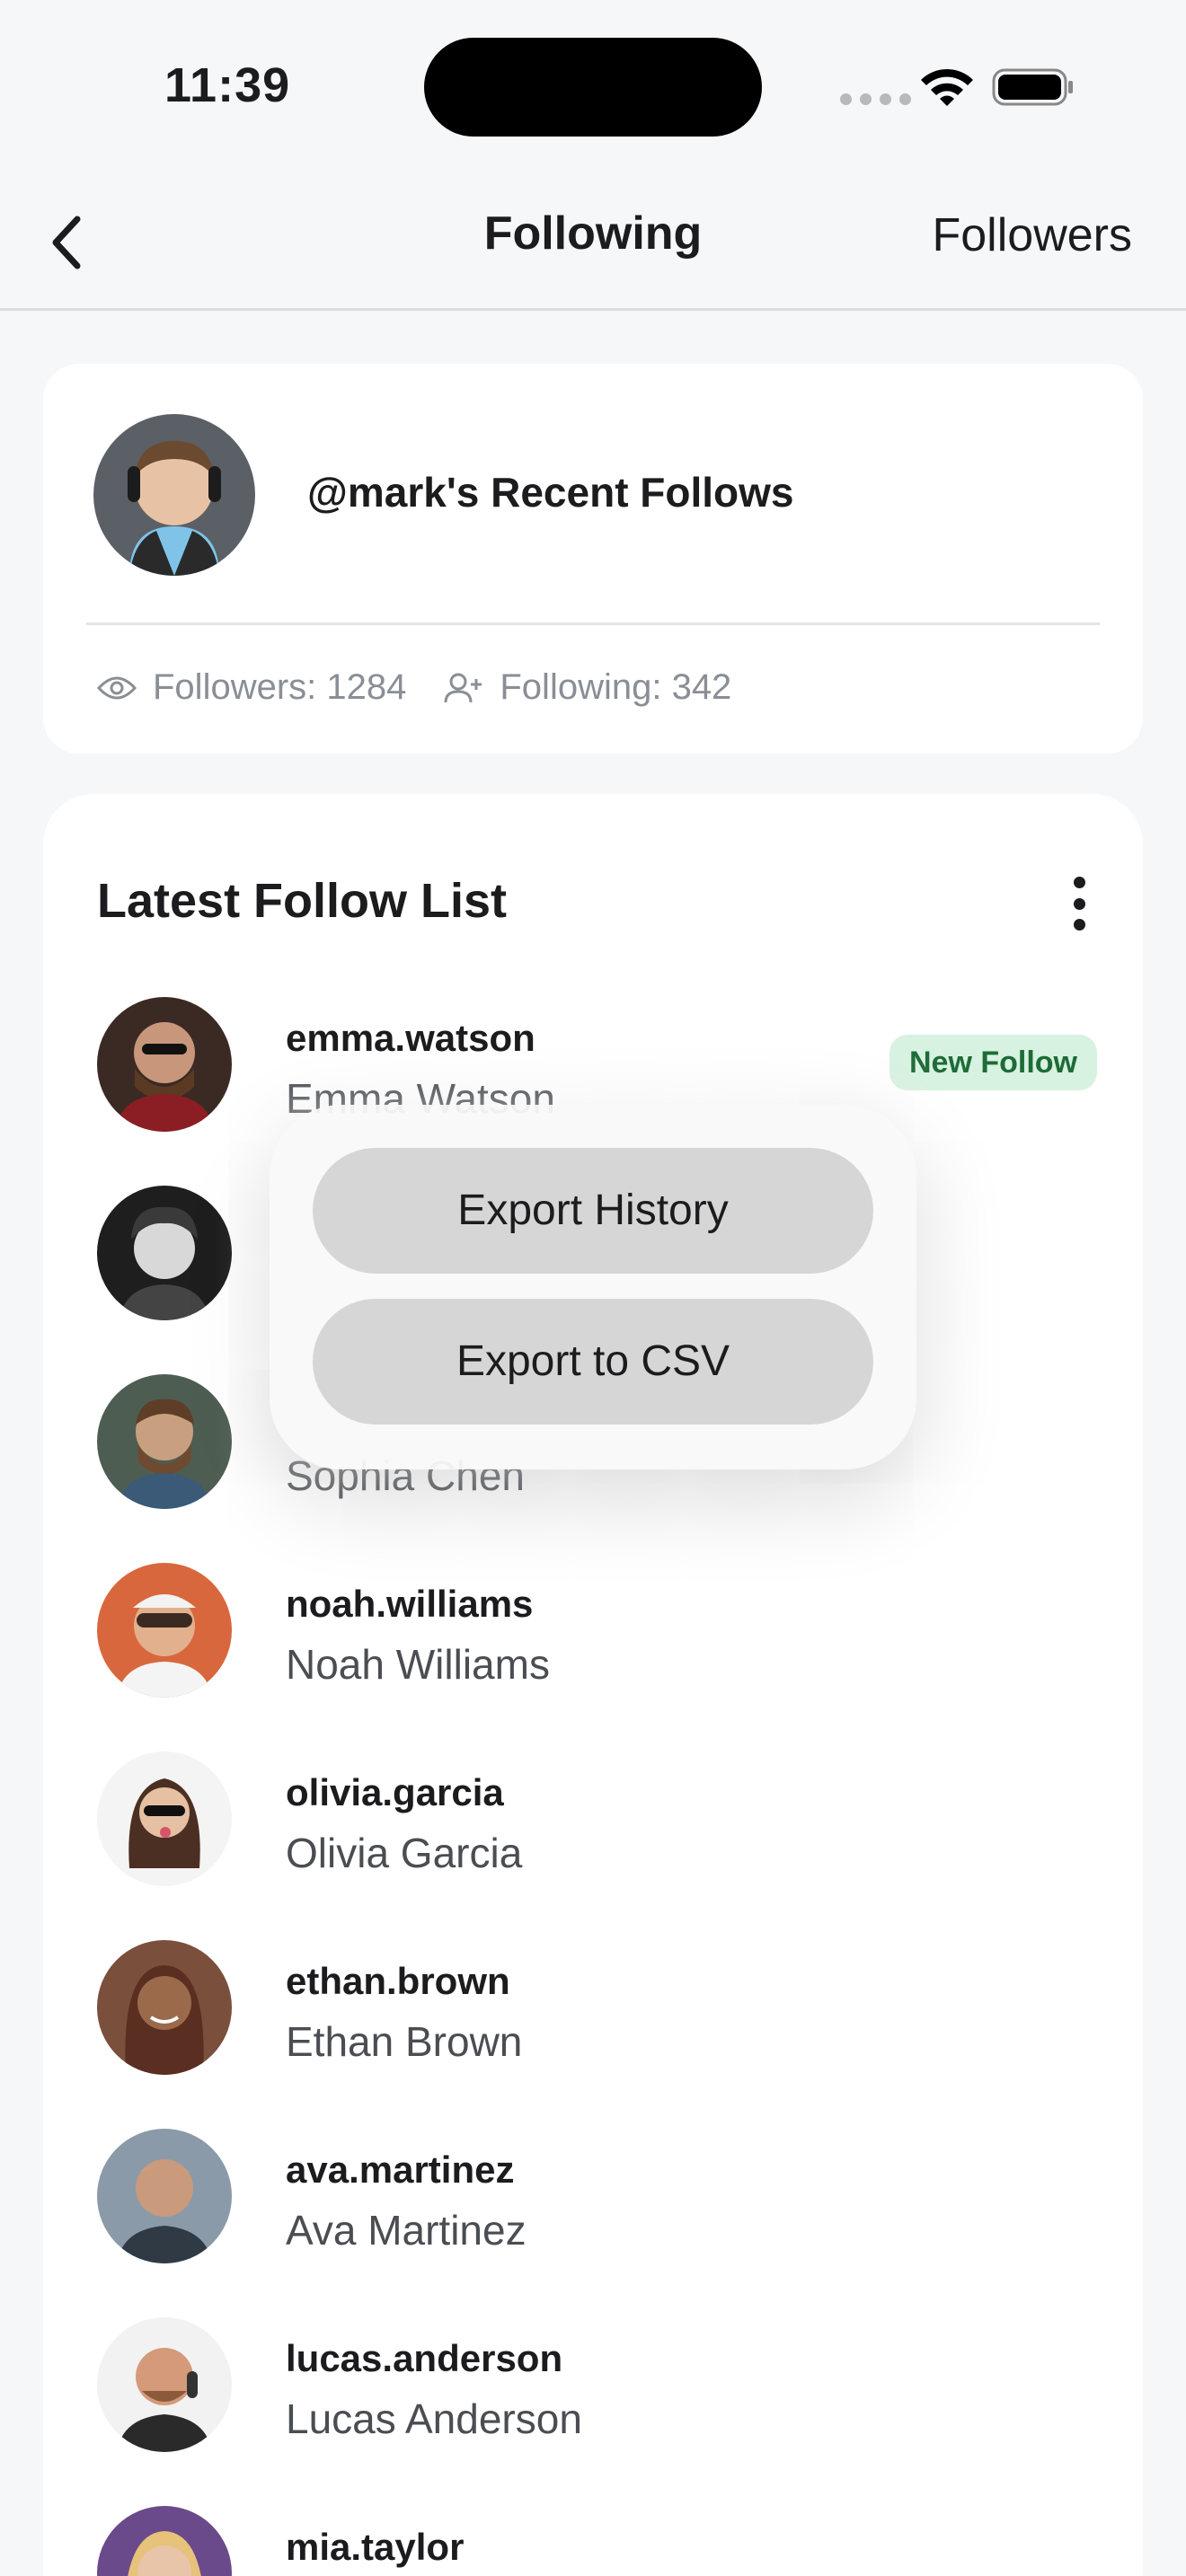 This screenshot has width=1186, height=2576. Describe the element at coordinates (593, 2223) in the screenshot. I see `list-item: ava.martinez Ava Martinez` at that location.